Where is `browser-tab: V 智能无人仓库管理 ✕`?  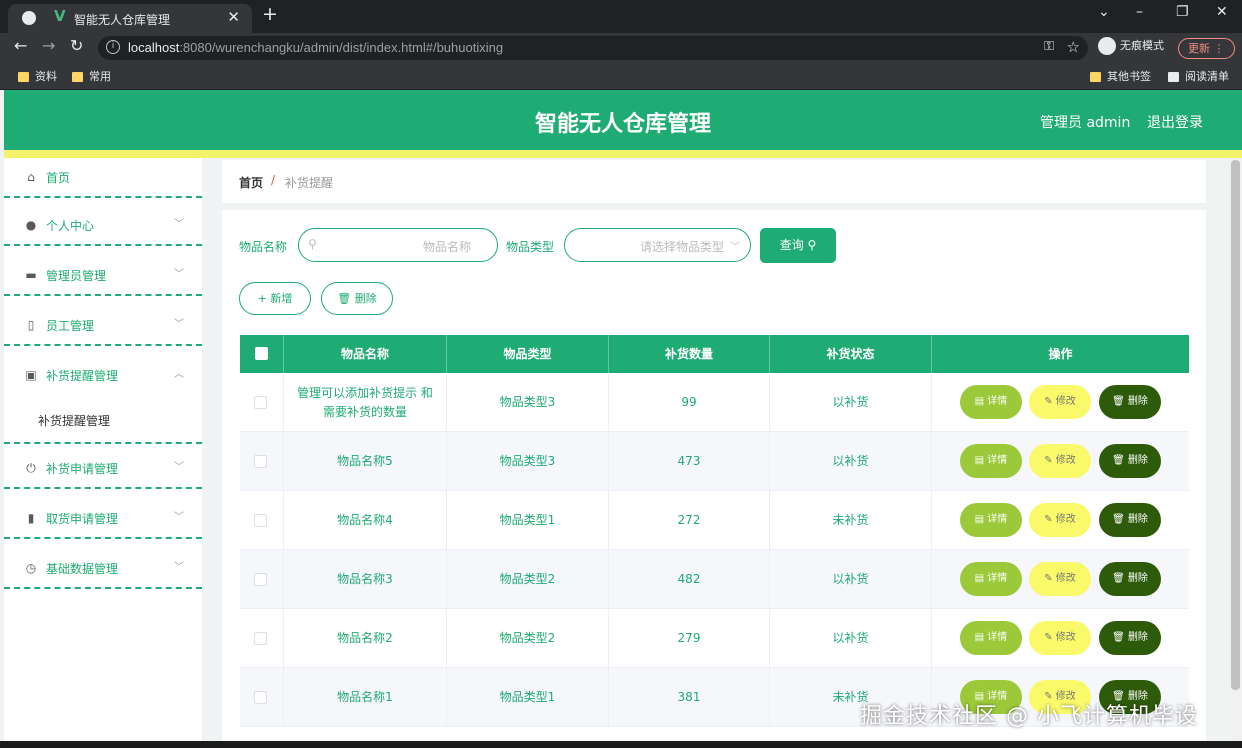 browser-tab: V 智能无人仓库管理 ✕ is located at coordinates (130, 18).